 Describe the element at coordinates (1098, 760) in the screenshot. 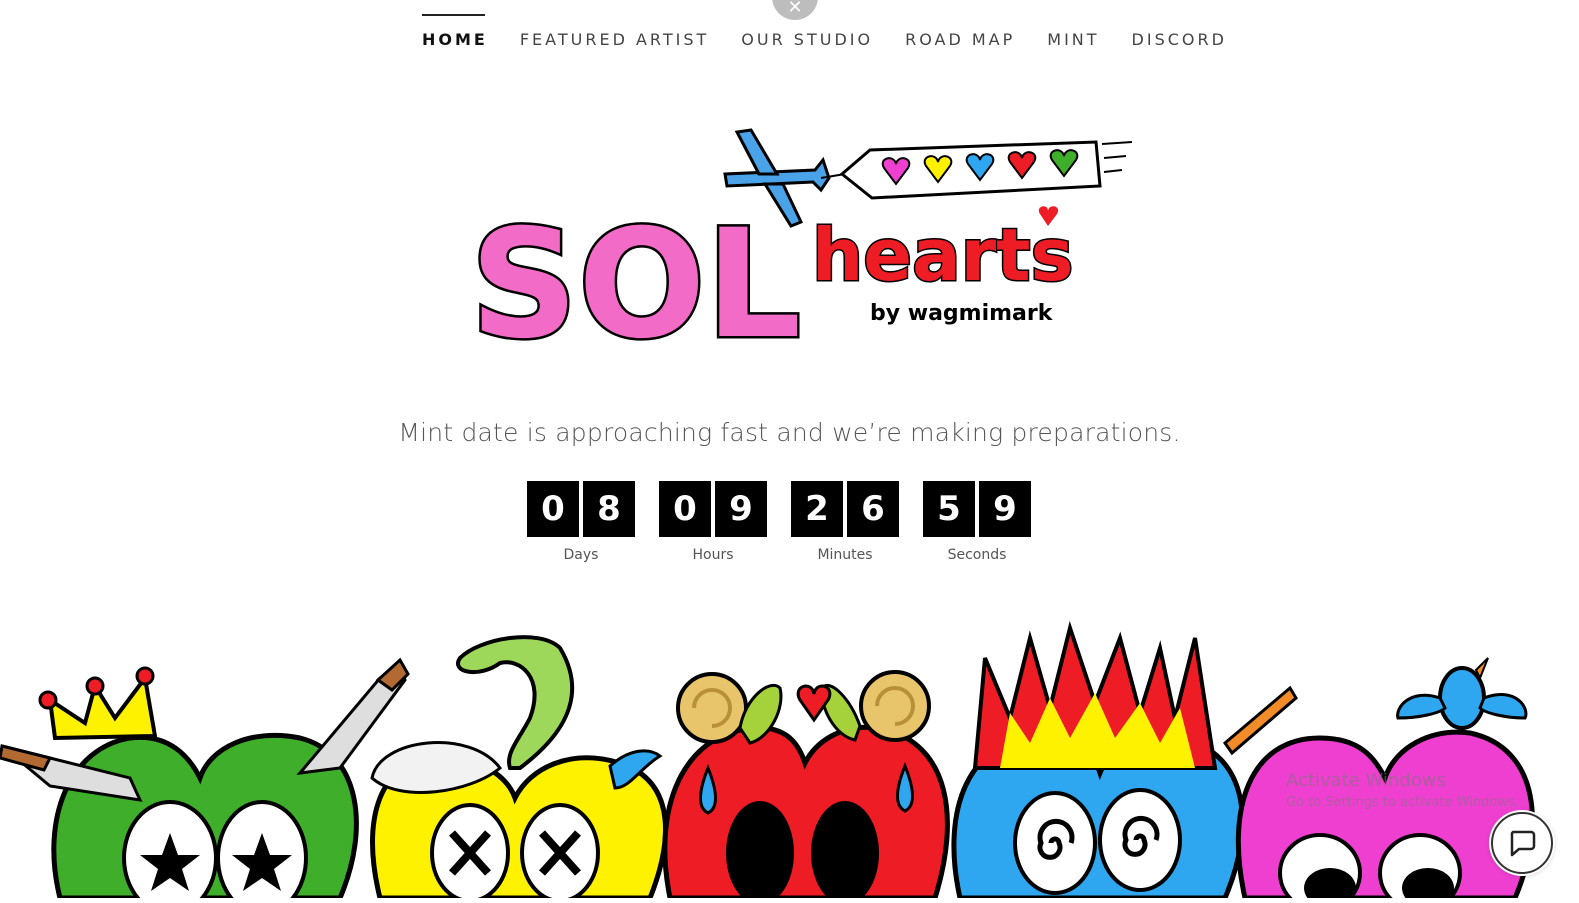

I see `blue-heart-character` at that location.